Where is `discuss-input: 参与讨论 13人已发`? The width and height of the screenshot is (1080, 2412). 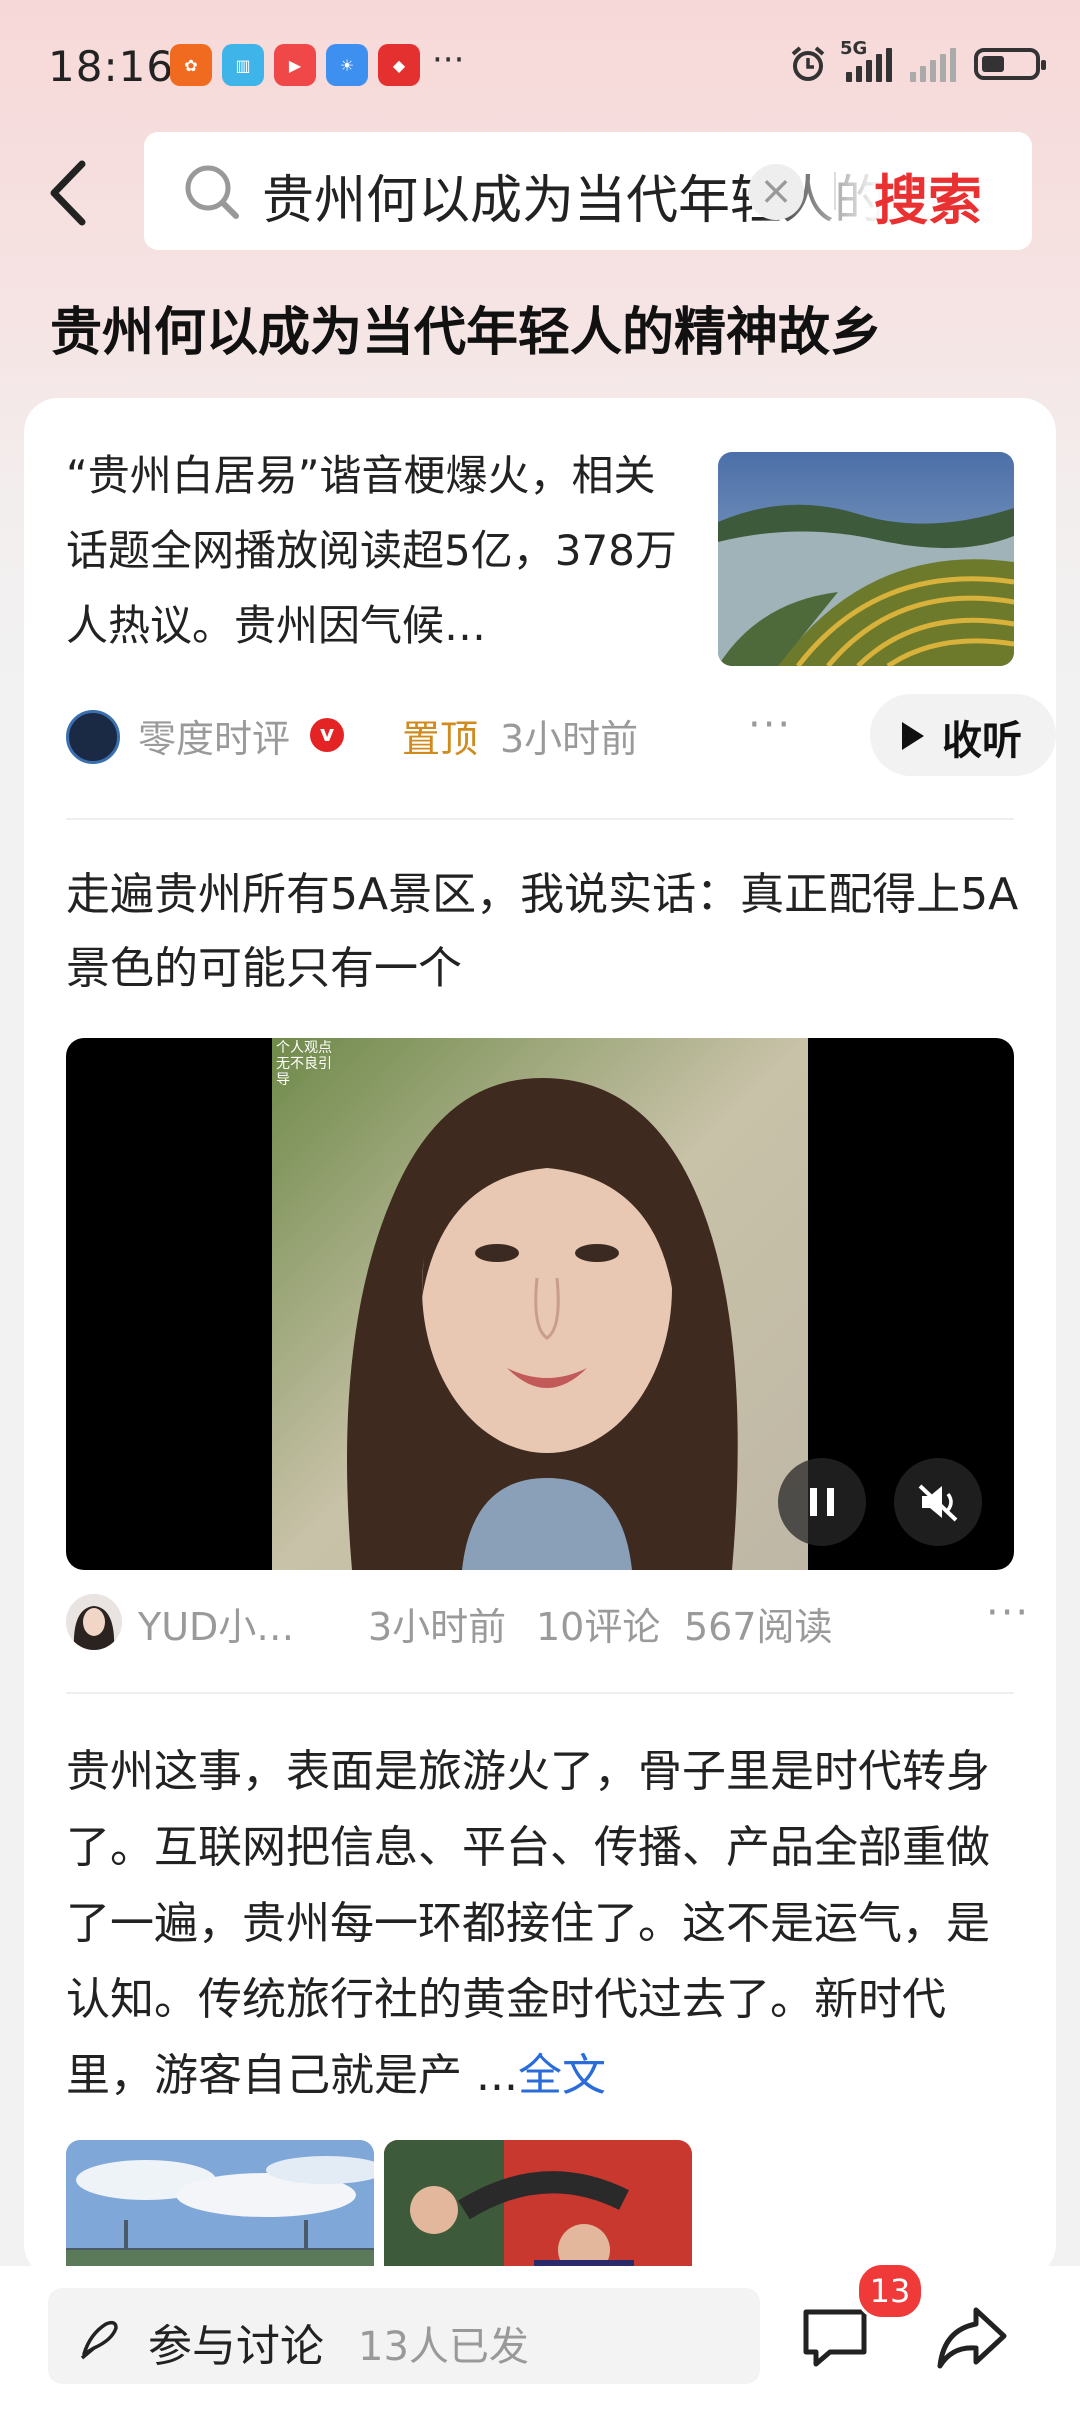
discuss-input: 参与讨论 13人已发 is located at coordinates (404, 2336).